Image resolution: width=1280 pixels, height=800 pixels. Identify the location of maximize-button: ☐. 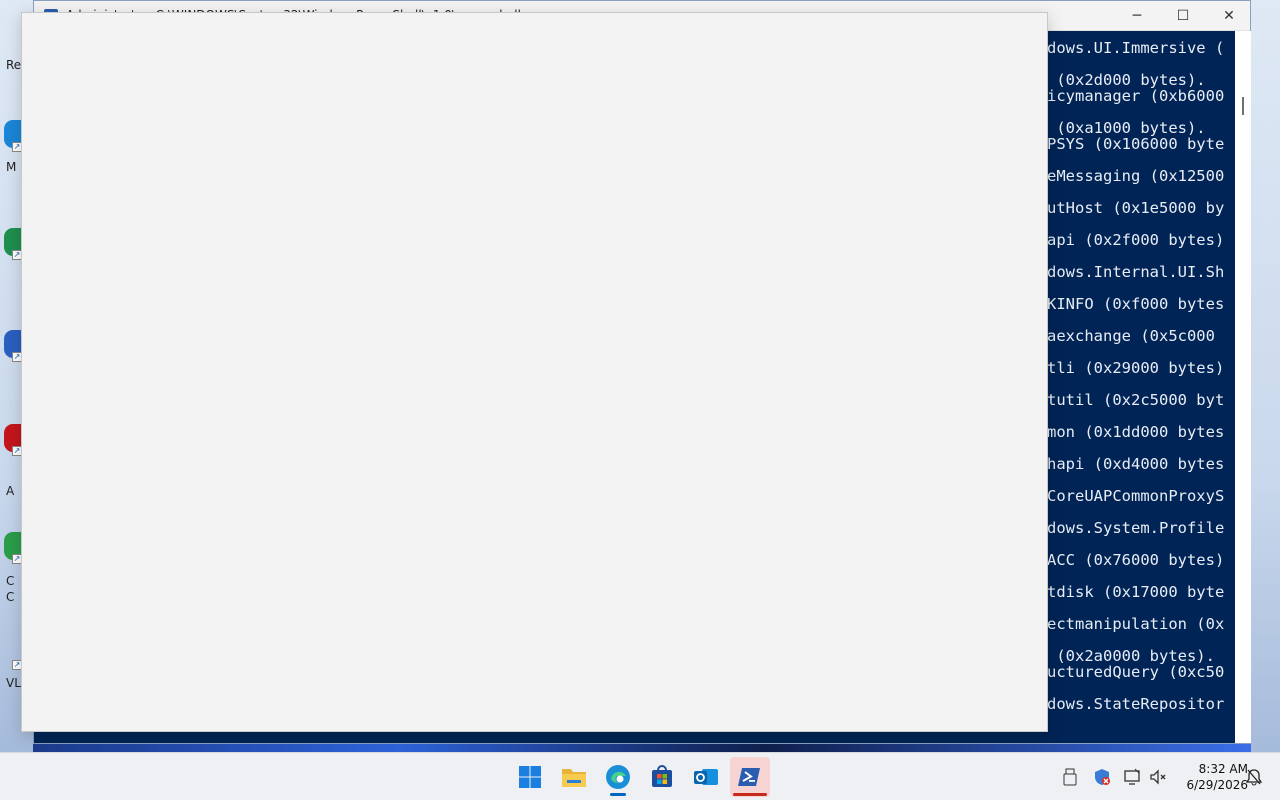
(1183, 16).